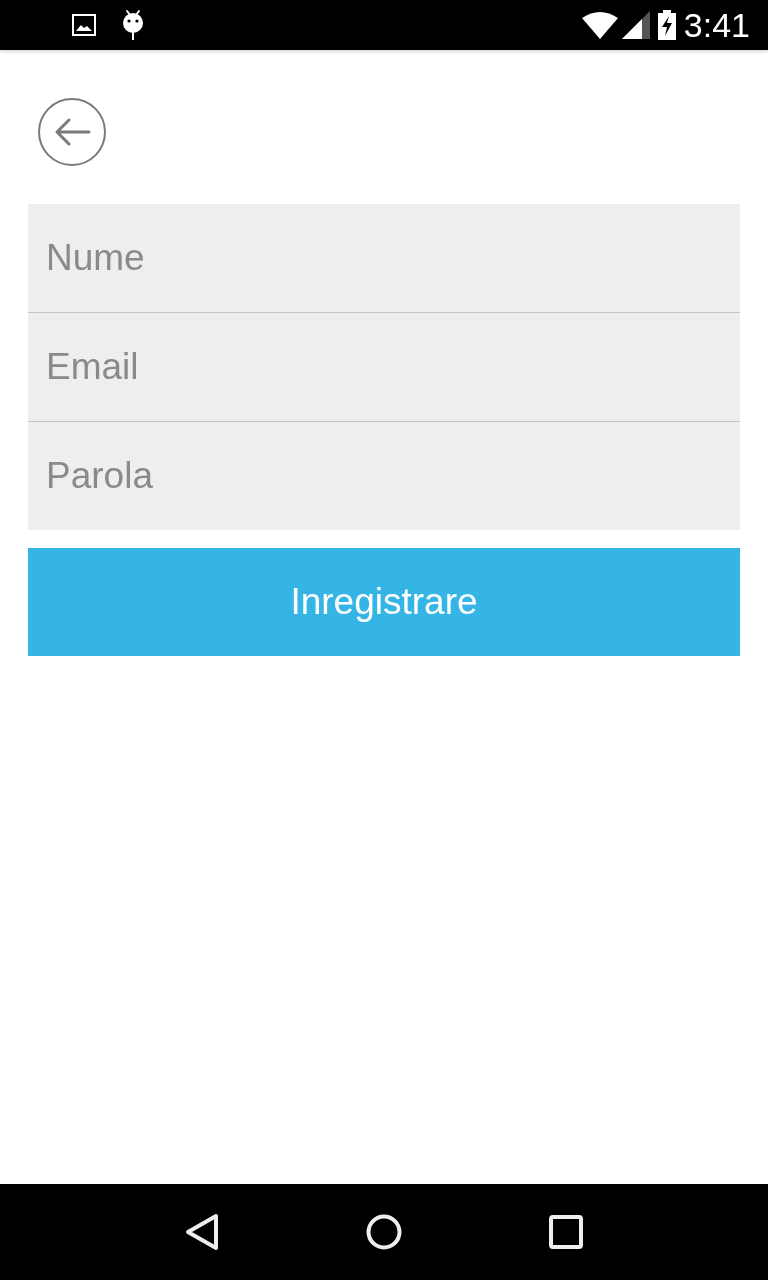 The height and width of the screenshot is (1280, 768). What do you see at coordinates (384, 258) in the screenshot?
I see `name-field: Nume` at bounding box center [384, 258].